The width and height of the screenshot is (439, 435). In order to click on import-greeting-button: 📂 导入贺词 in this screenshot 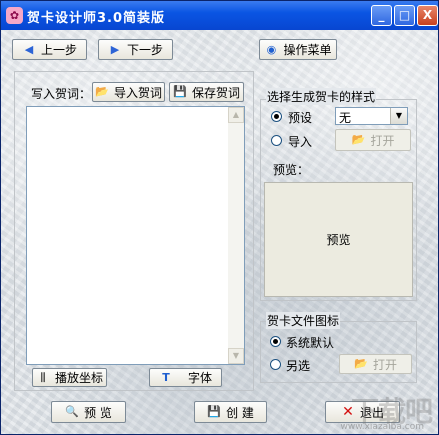, I will do `click(128, 92)`.